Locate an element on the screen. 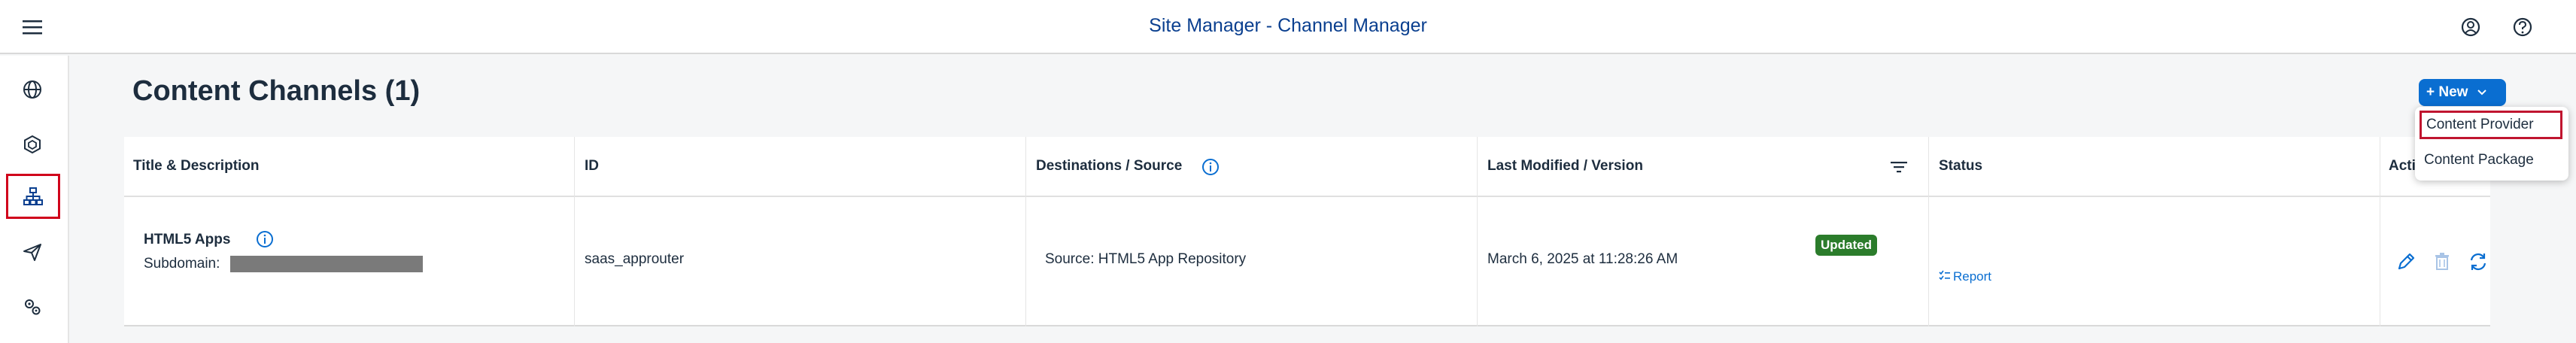 This screenshot has height=343, width=2576. app-title: Site Manager - Channel Manager is located at coordinates (1288, 25).